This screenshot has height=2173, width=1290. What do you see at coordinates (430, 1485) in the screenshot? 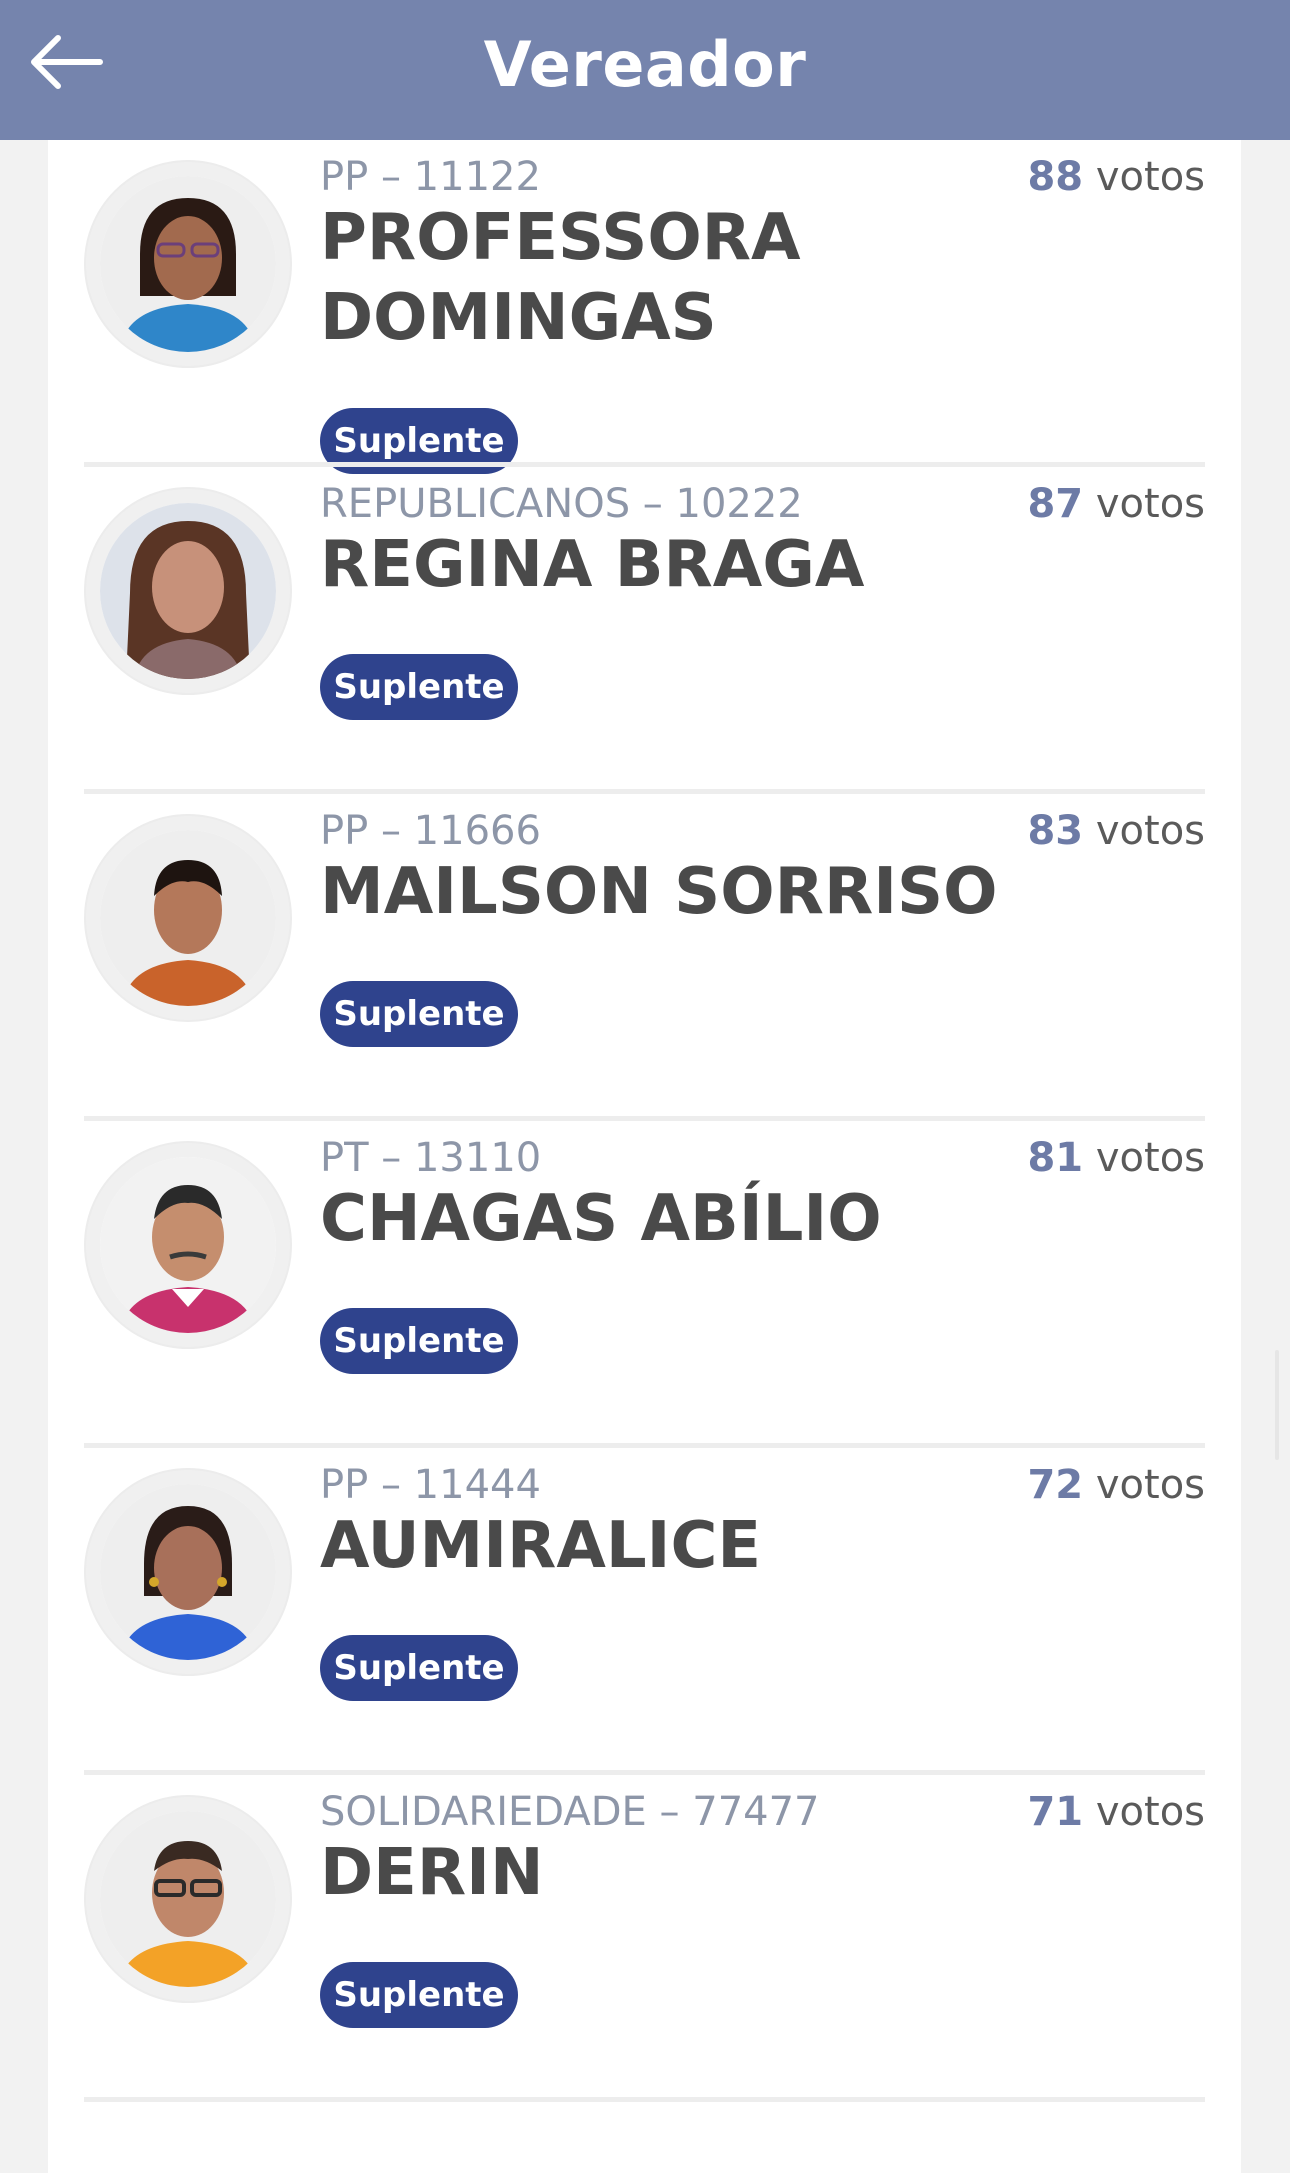
I see `candidate-party: PP – 11444` at bounding box center [430, 1485].